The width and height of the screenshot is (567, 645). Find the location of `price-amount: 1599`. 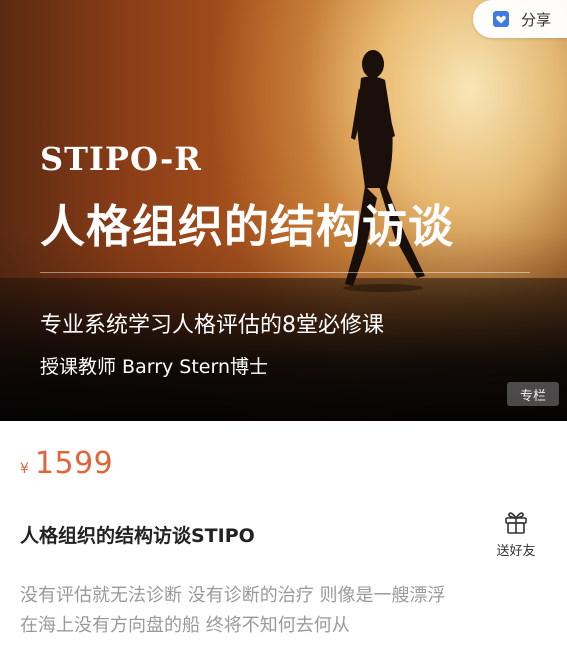

price-amount: 1599 is located at coordinates (74, 463).